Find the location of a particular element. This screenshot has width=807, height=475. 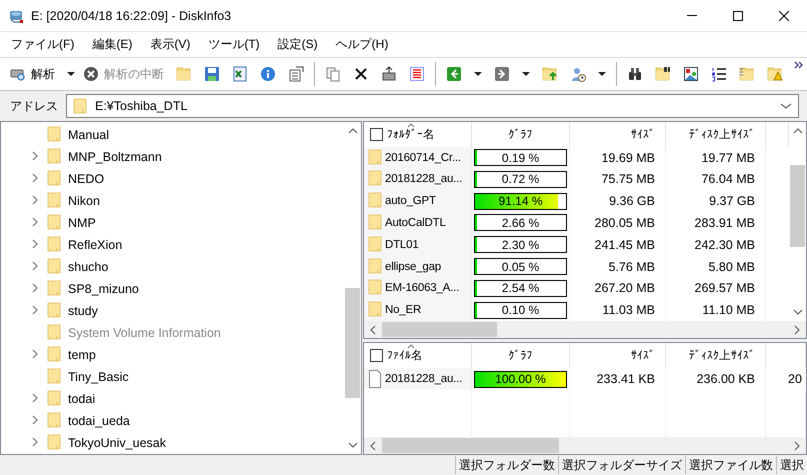

menu-item: 設定(S) is located at coordinates (297, 44).